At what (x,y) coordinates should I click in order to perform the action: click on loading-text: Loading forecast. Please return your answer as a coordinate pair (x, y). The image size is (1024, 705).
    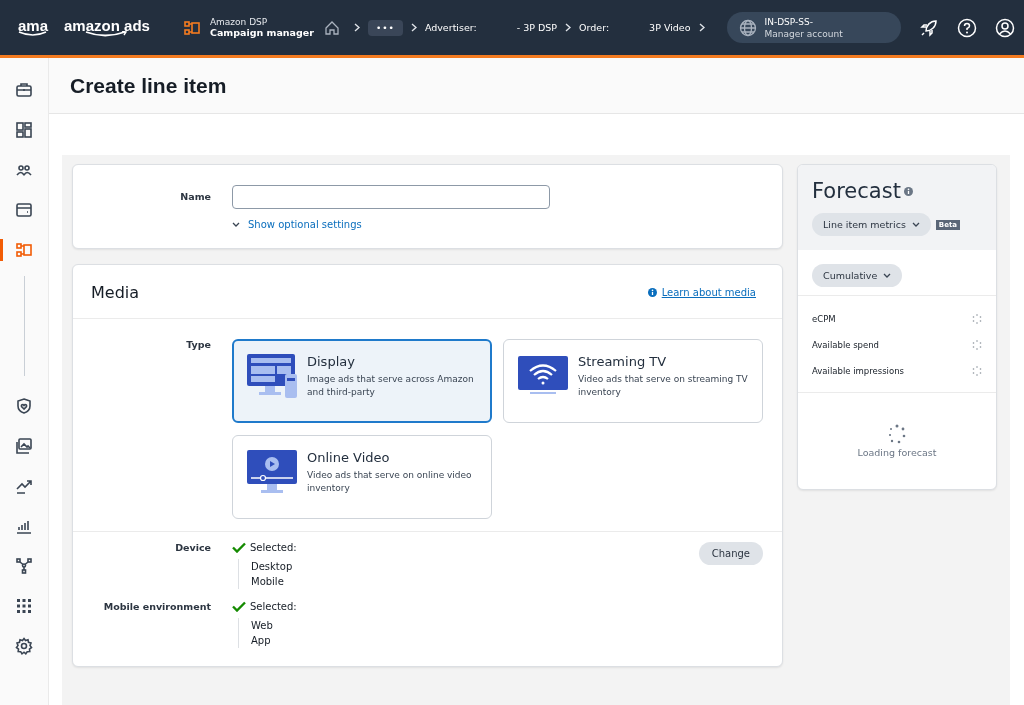
    Looking at the image, I should click on (897, 452).